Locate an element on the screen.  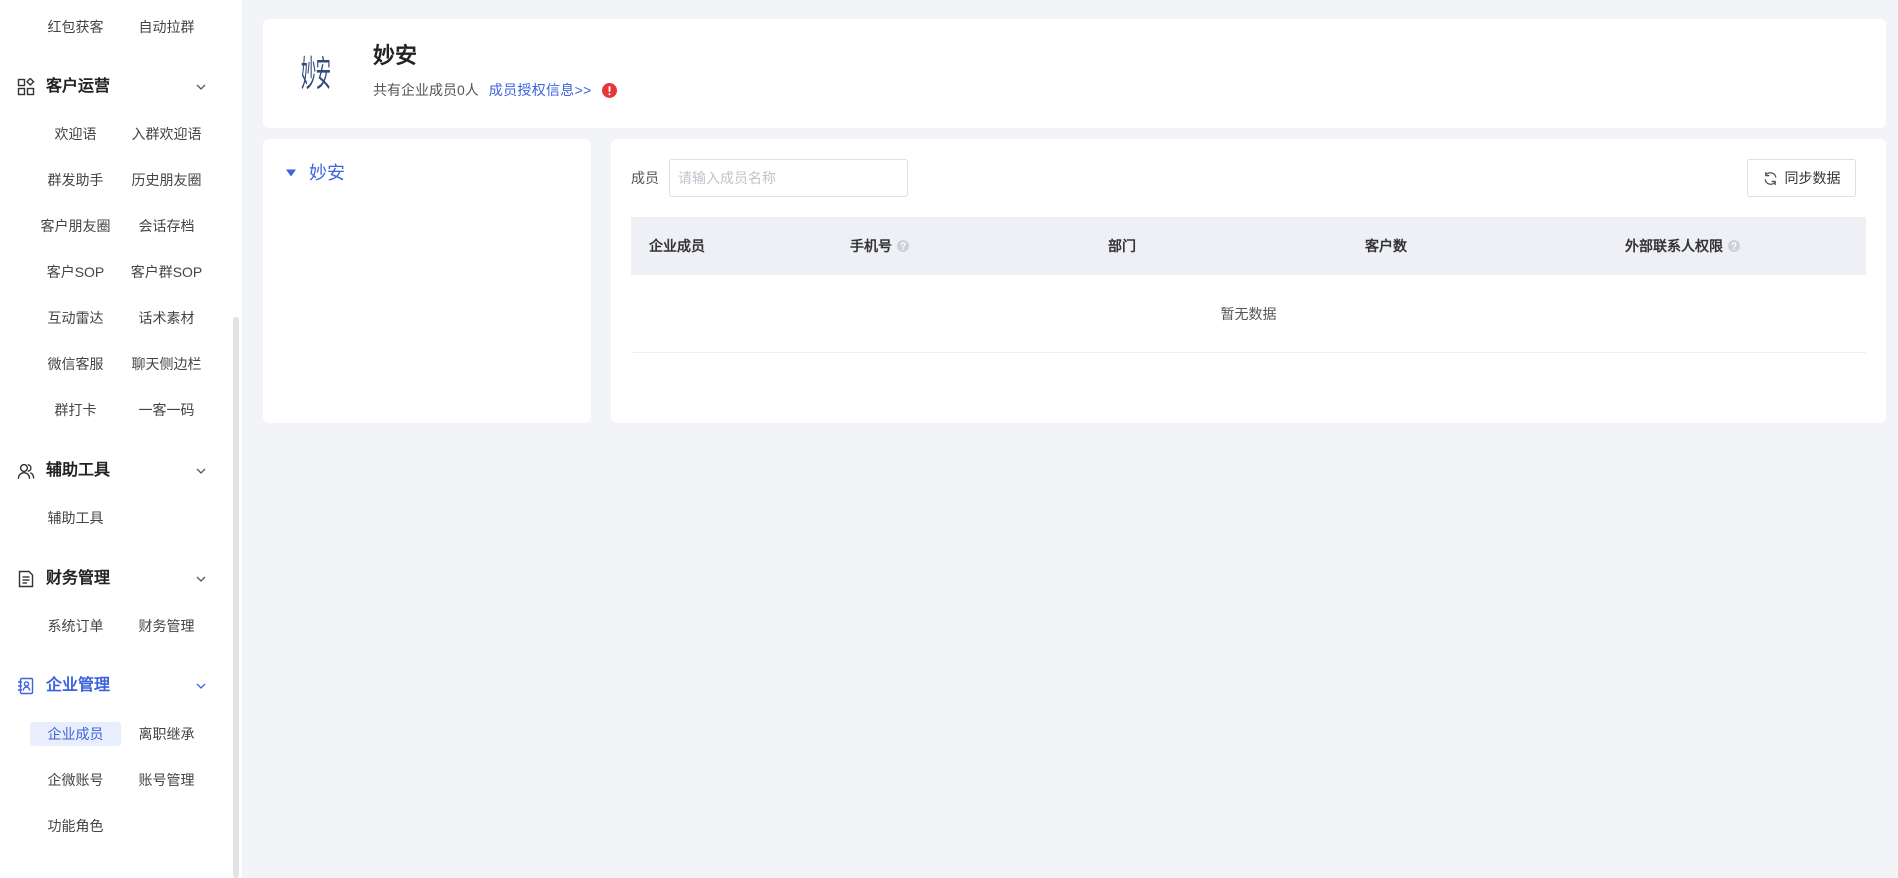
col-header-label: 手机号 is located at coordinates (871, 246).